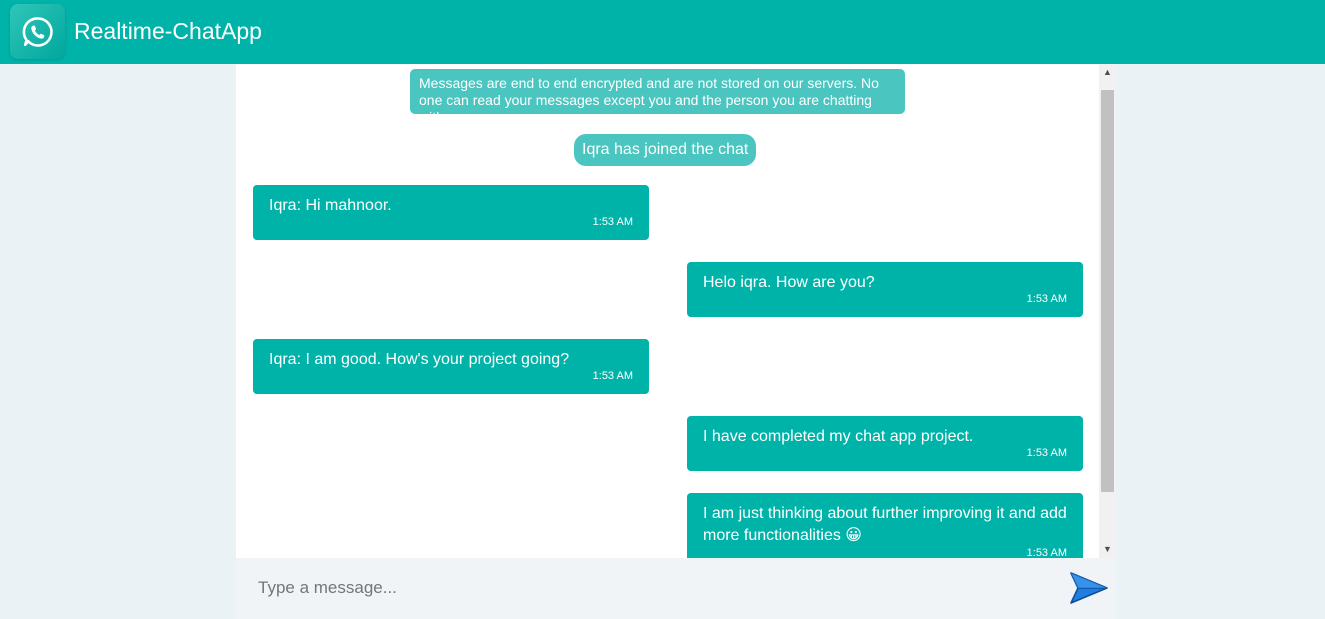 This screenshot has height=619, width=1325. I want to click on whatsapp-icon, so click(37, 31).